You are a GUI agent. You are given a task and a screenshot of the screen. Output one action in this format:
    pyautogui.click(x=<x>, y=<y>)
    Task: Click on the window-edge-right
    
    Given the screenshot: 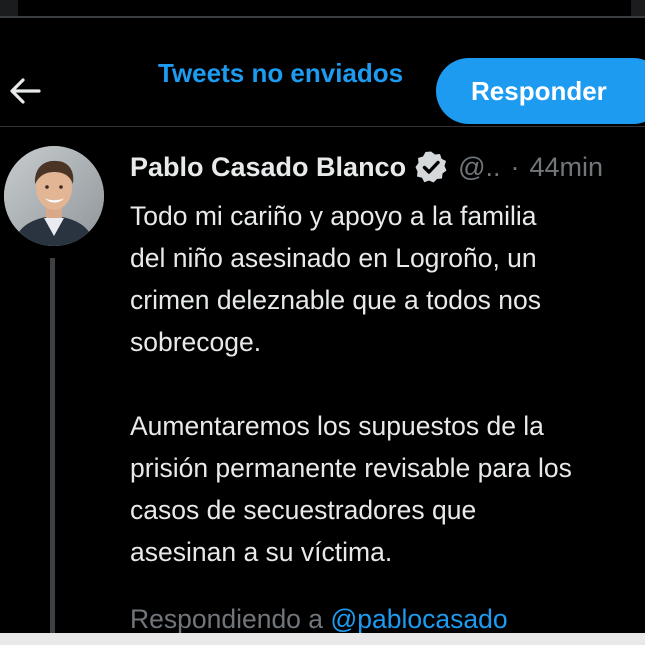 What is the action you would take?
    pyautogui.click(x=638, y=8)
    